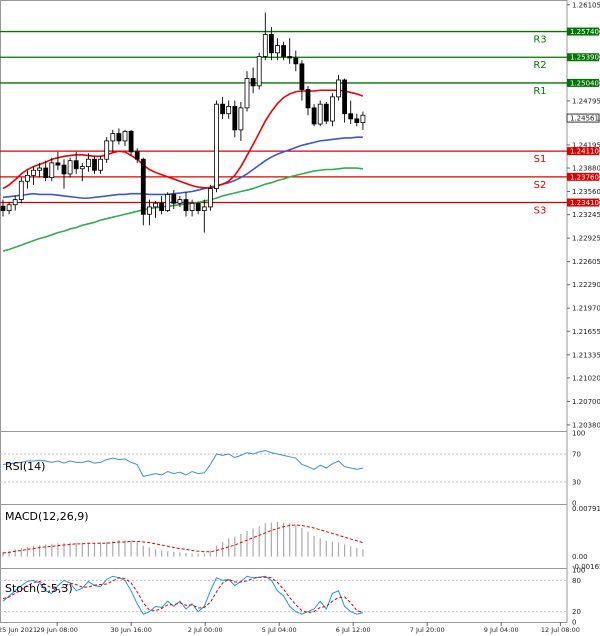  What do you see at coordinates (540, 185) in the screenshot?
I see `level-name-s2: S2` at bounding box center [540, 185].